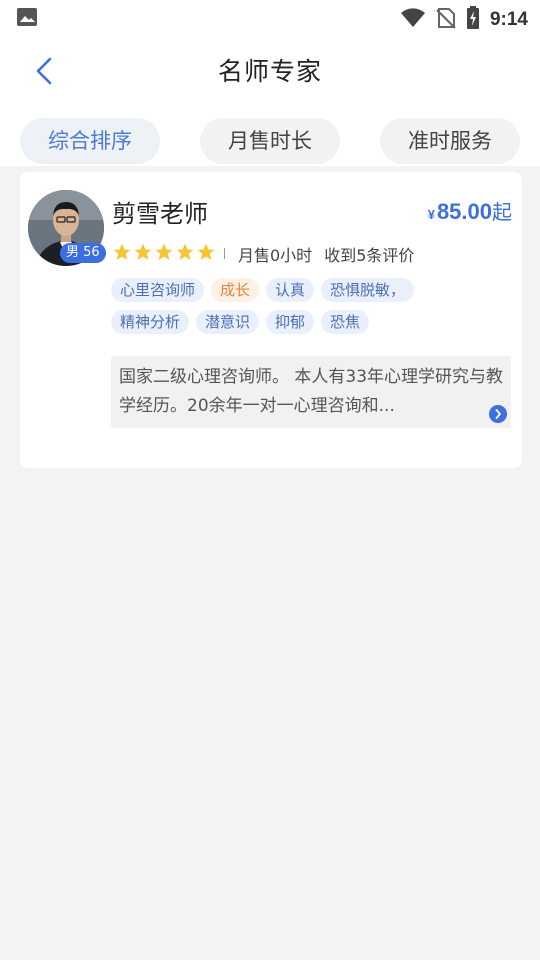  I want to click on battery-charging-icon, so click(473, 20).